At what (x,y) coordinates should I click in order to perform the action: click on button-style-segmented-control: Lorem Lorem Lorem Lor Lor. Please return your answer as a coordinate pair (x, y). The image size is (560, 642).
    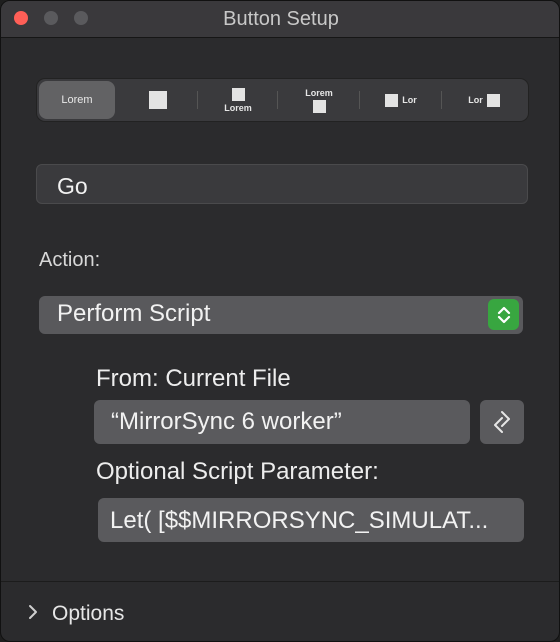
    Looking at the image, I should click on (282, 100).